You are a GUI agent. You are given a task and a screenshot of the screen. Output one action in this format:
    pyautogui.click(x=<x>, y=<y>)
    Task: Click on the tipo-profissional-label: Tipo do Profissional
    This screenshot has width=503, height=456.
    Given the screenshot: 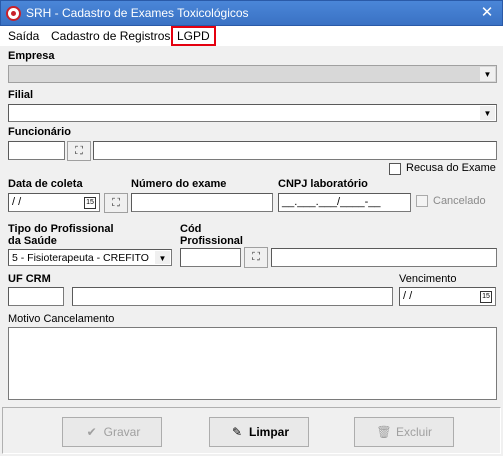 What is the action you would take?
    pyautogui.click(x=61, y=229)
    